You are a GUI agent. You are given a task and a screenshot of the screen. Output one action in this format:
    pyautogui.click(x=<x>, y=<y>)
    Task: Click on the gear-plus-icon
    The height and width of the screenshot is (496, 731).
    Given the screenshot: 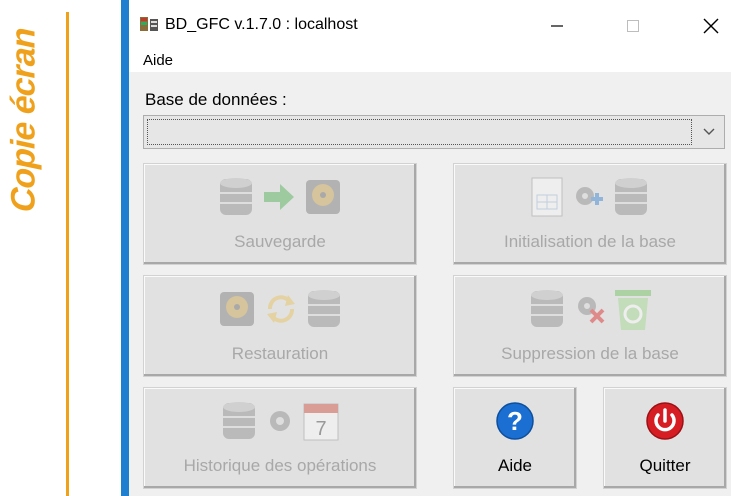 What is the action you would take?
    pyautogui.click(x=589, y=196)
    